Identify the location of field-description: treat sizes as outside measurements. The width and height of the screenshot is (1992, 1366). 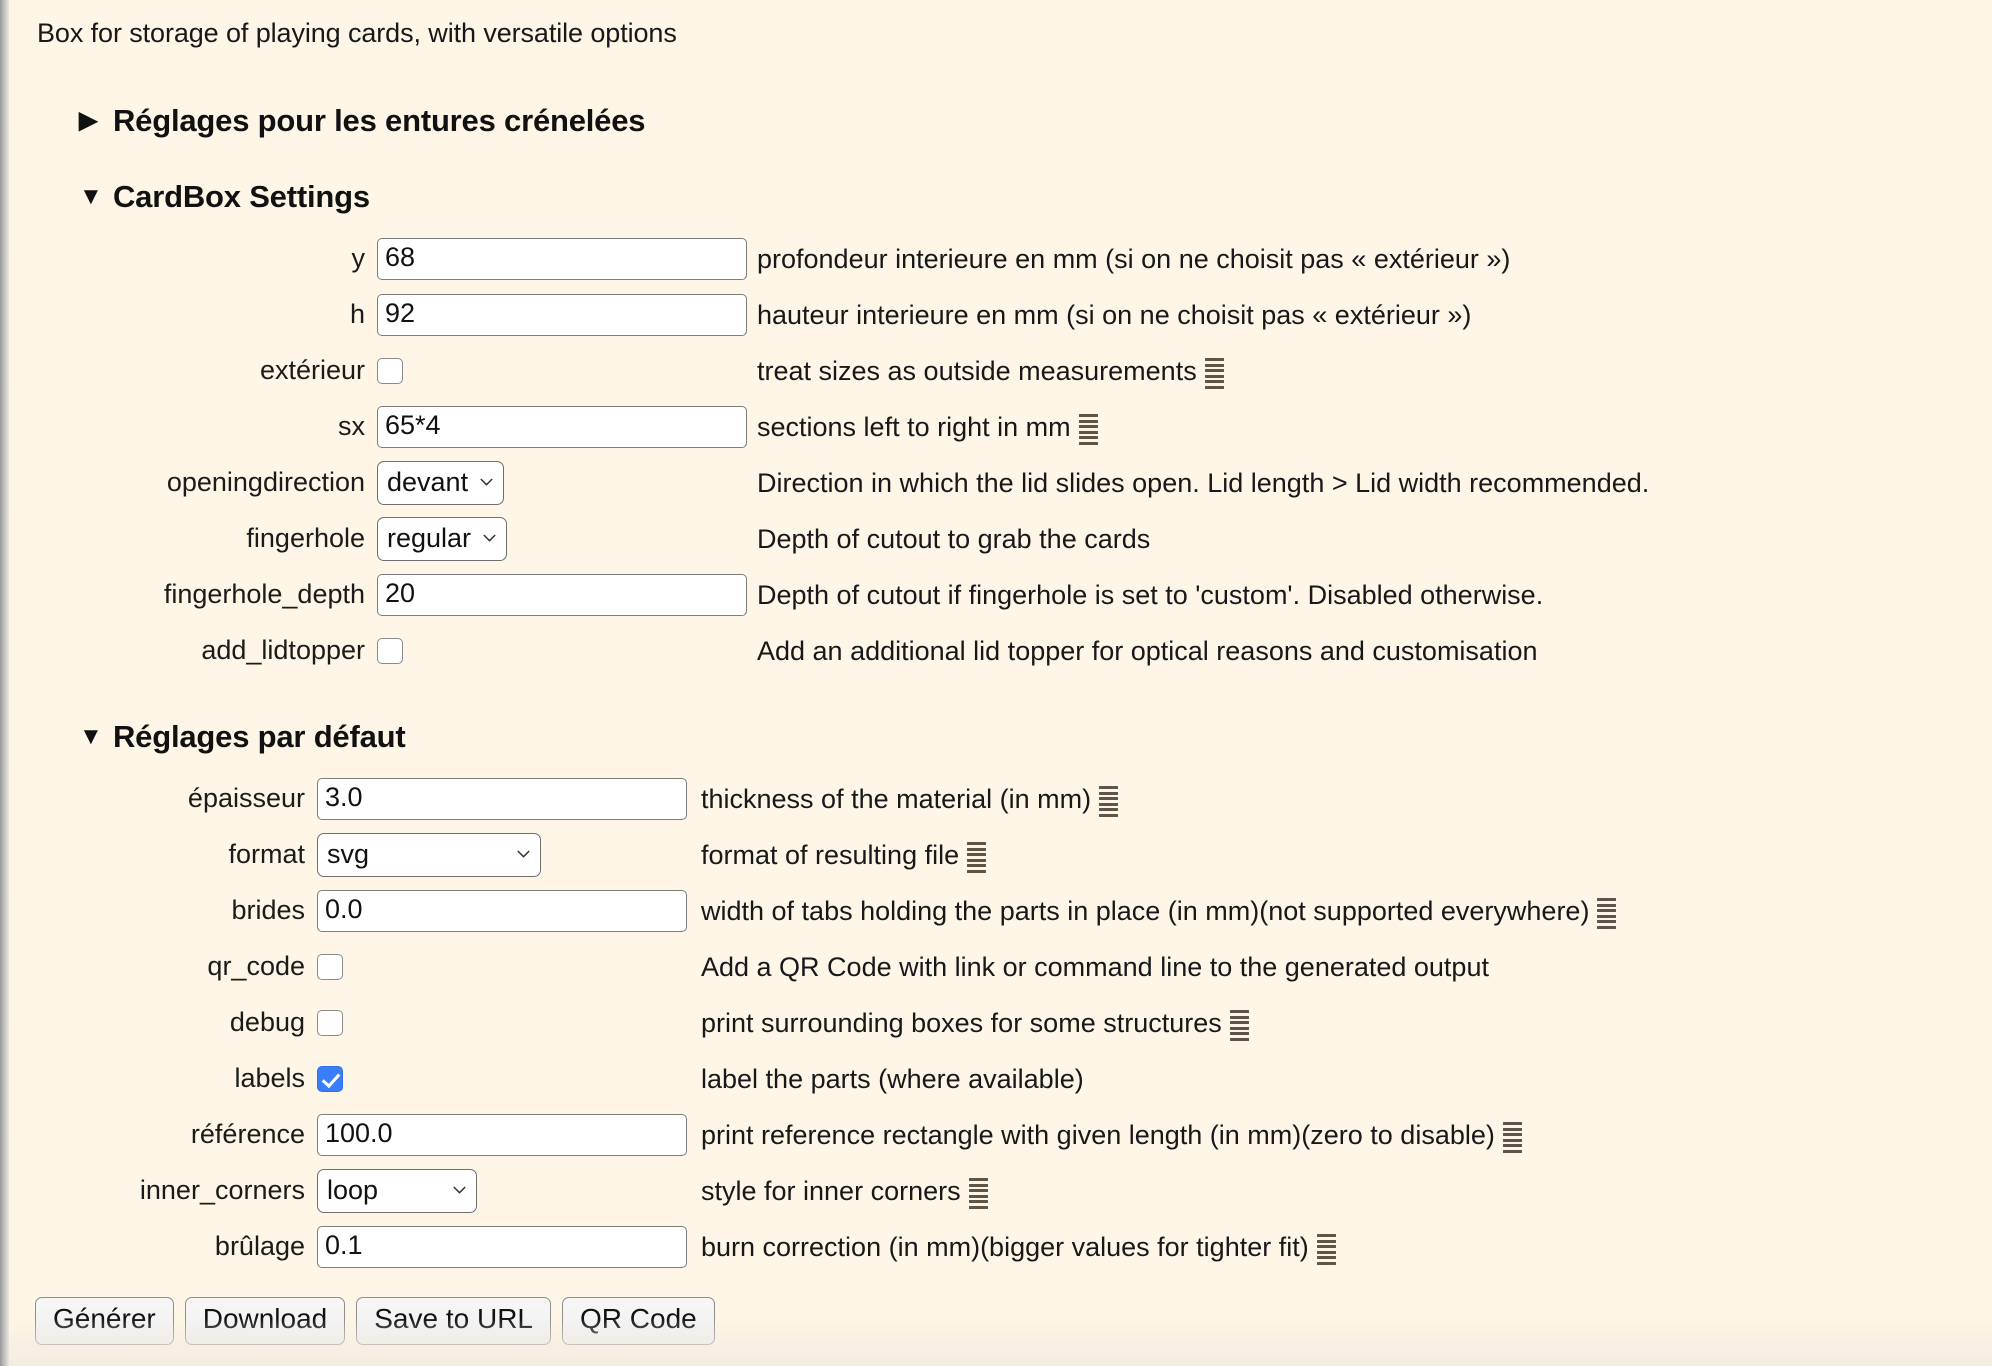
(987, 372).